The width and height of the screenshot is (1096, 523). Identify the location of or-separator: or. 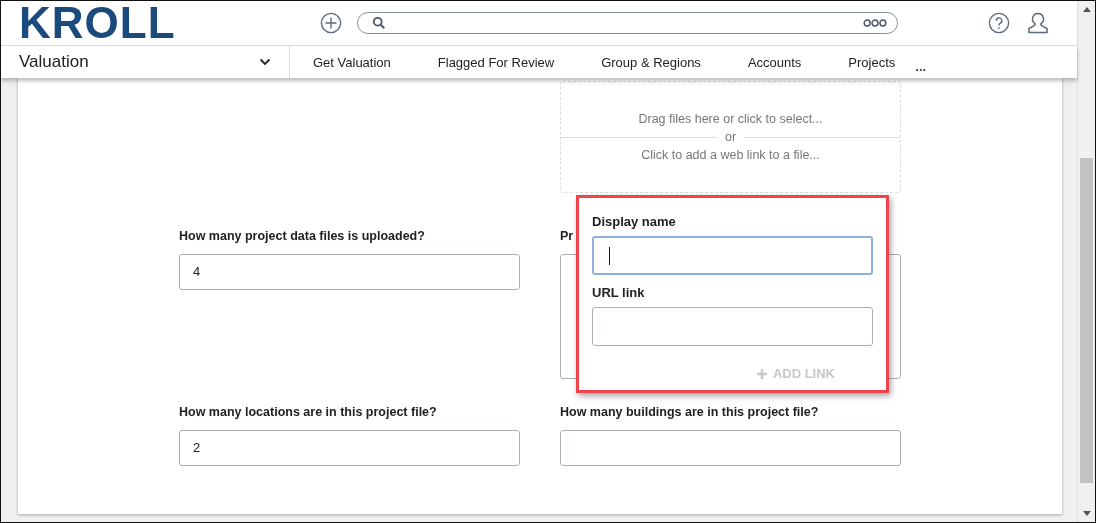
(730, 137).